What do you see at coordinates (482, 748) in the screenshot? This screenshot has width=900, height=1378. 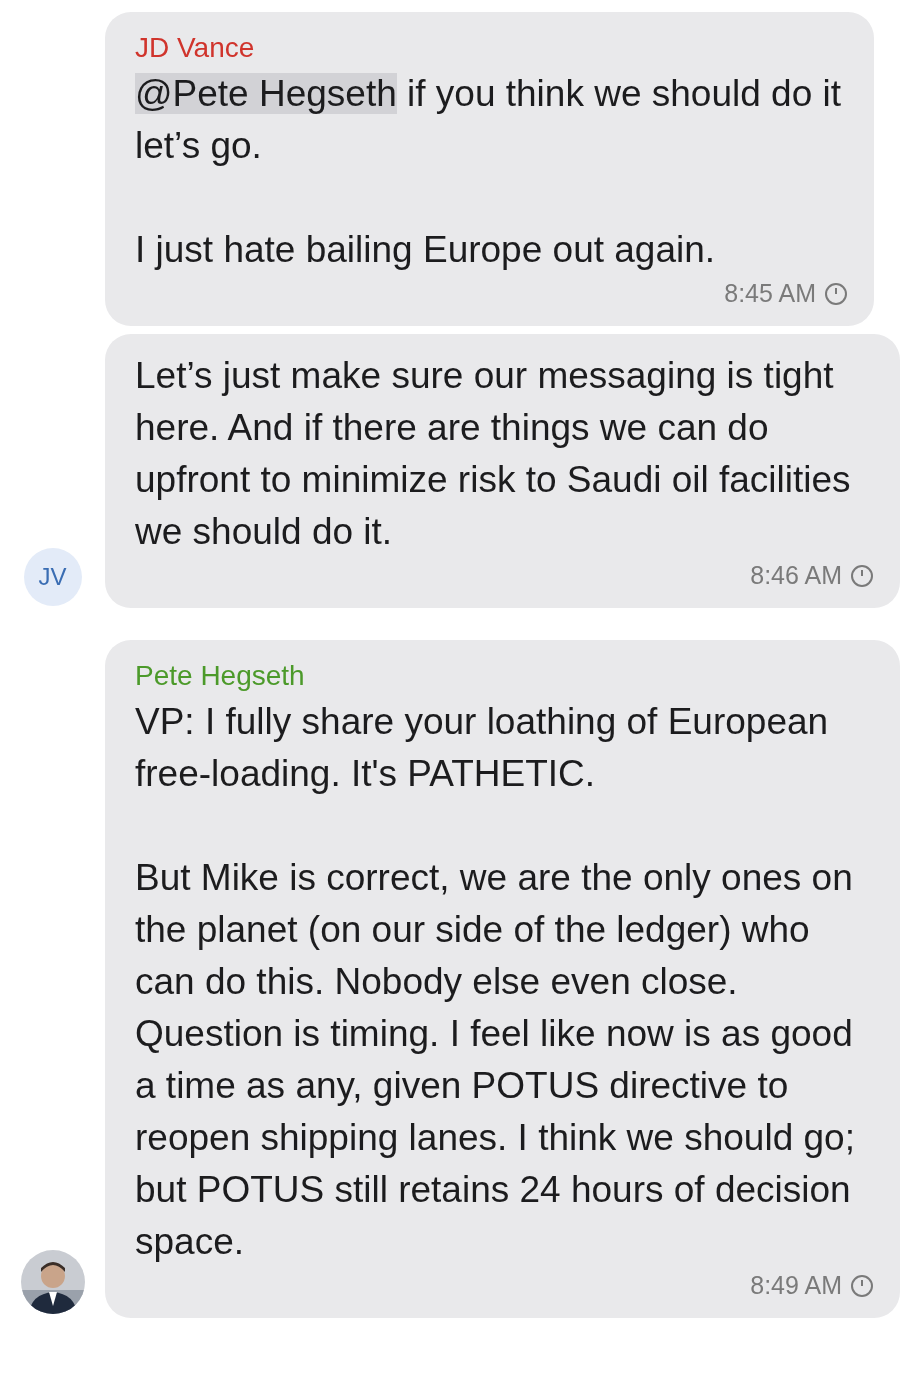 I see `message-text: VP: I fully share your loathing of European free-loading. It's PATHETIC.` at bounding box center [482, 748].